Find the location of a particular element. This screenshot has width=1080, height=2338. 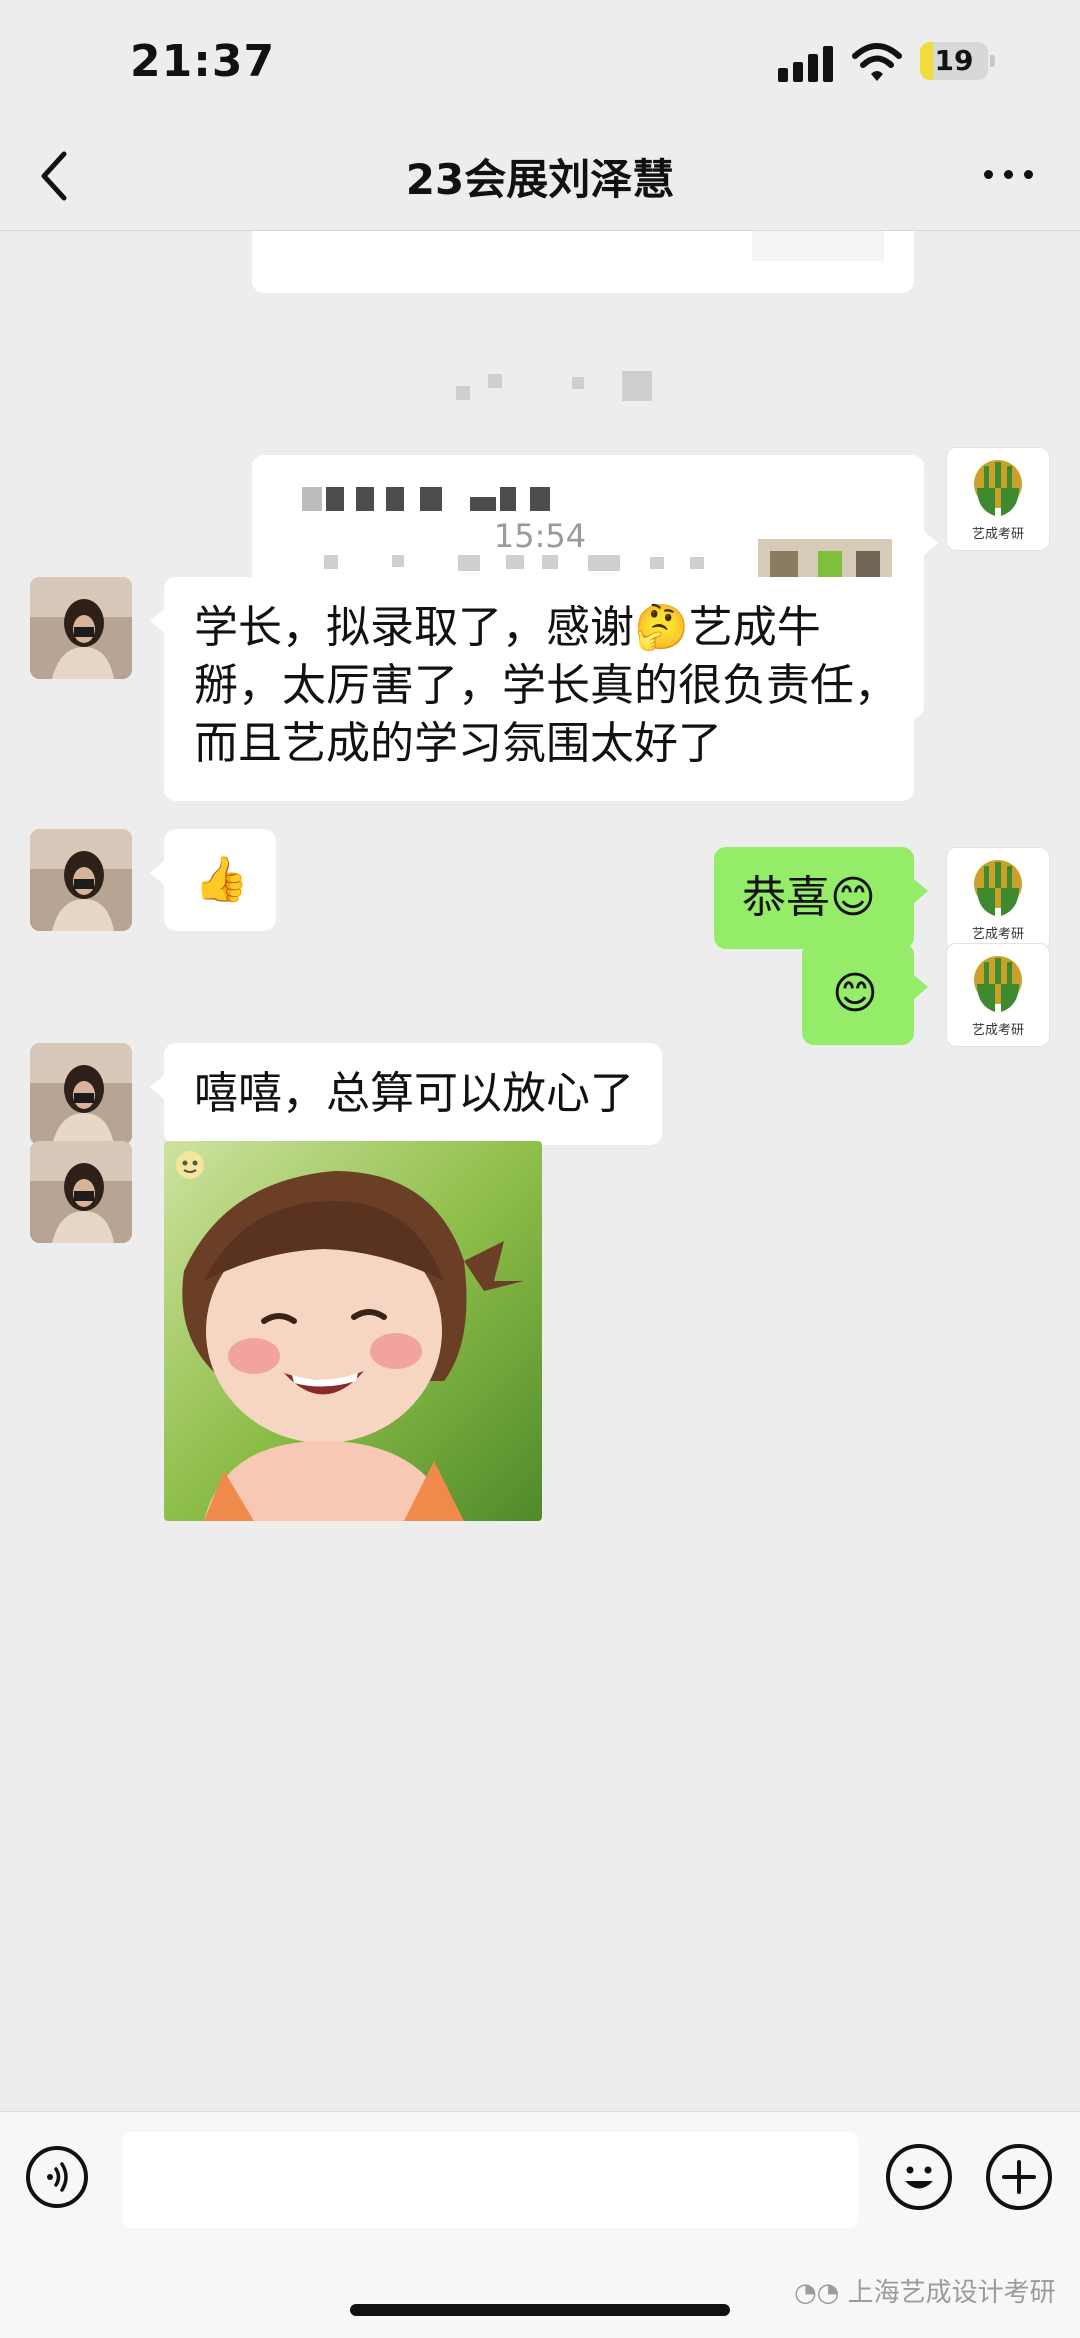

message-text: 恭喜😊 is located at coordinates (809, 897).